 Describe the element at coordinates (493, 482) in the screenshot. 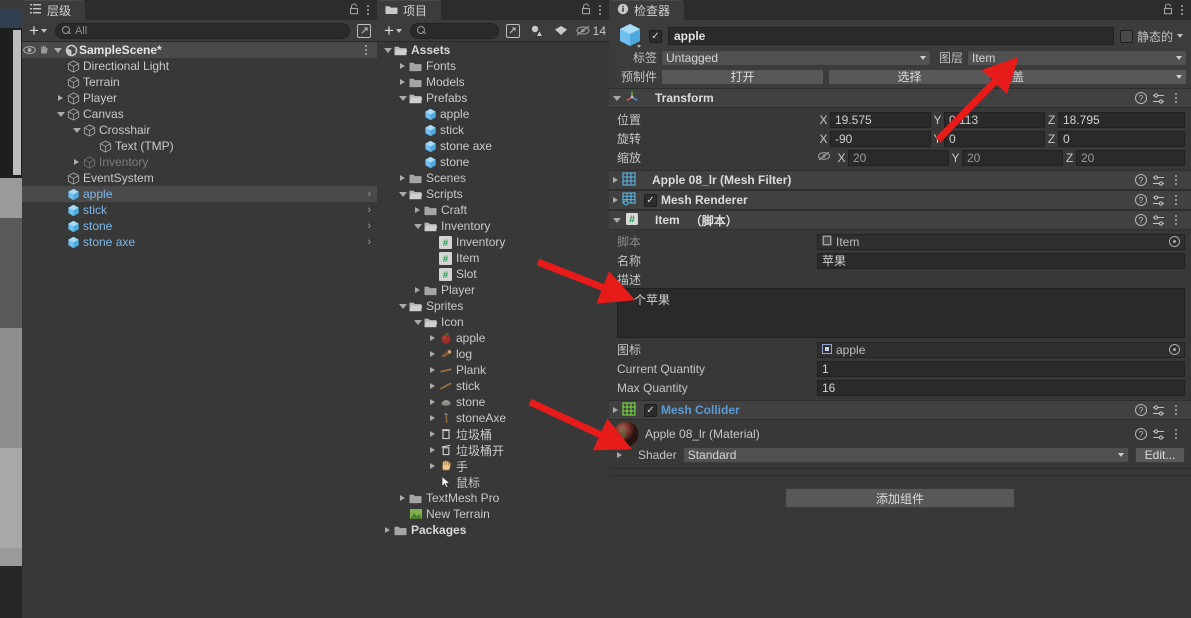

I see `project-item-: 鼠标` at that location.